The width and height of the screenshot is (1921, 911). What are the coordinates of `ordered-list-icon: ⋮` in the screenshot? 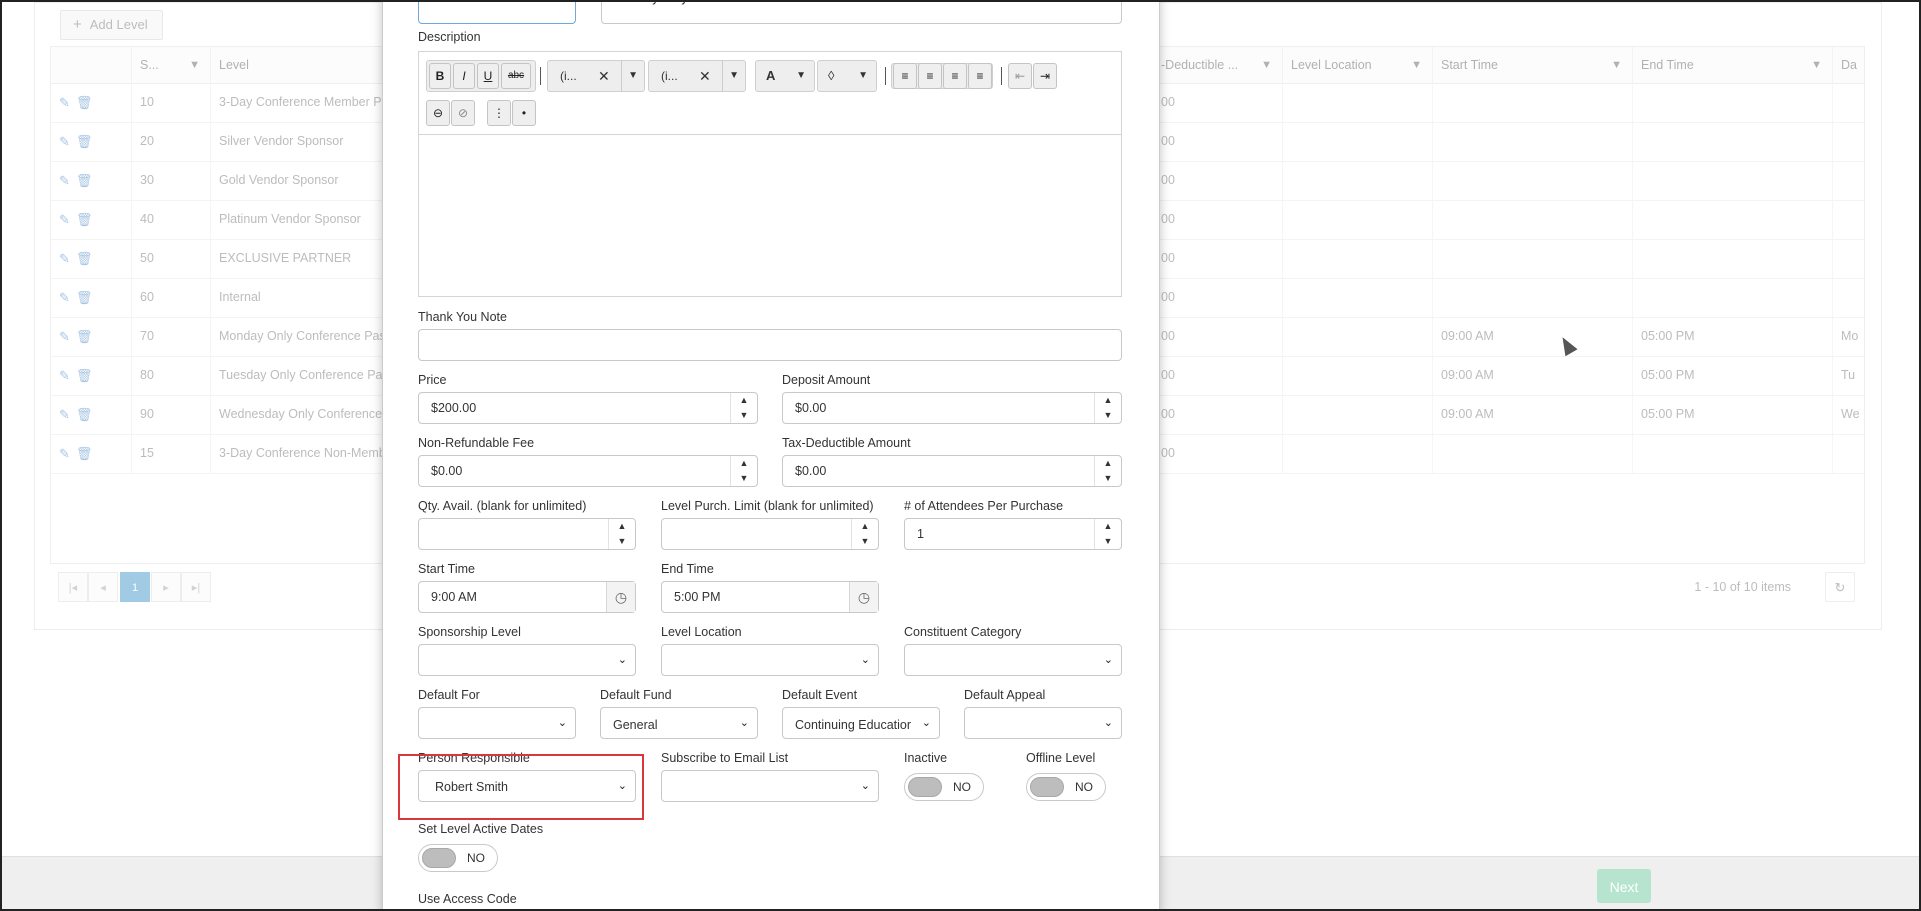 It's located at (499, 113).